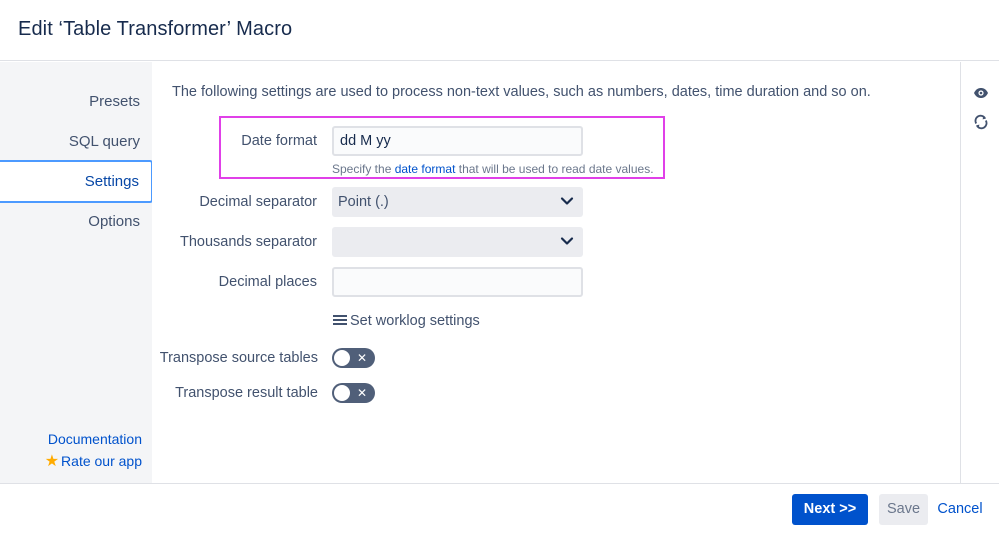  Describe the element at coordinates (415, 321) in the screenshot. I see `worklog-settings-label: Set worklog settings` at that location.